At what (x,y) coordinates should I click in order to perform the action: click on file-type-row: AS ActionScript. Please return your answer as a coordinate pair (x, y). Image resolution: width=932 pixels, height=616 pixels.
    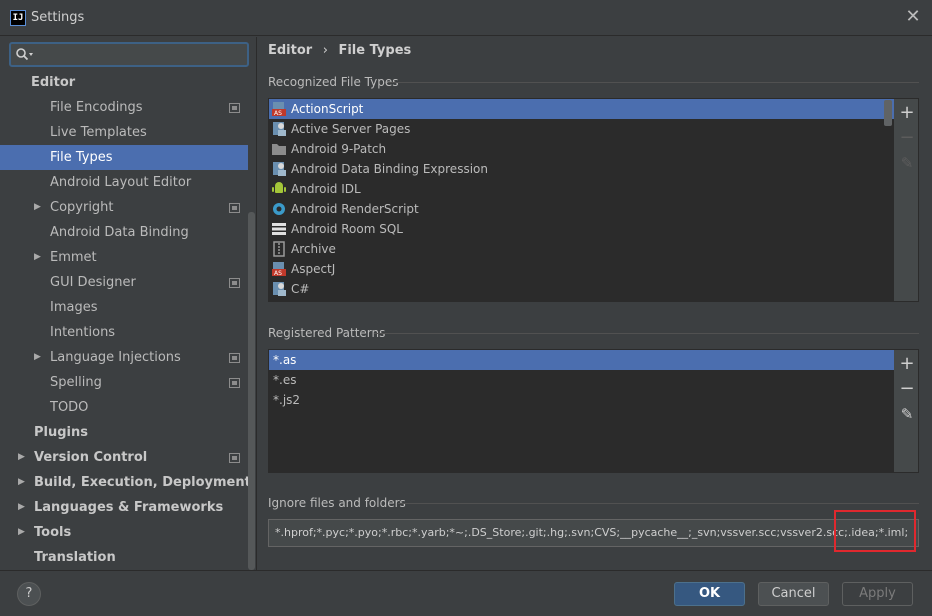
    Looking at the image, I should click on (581, 109).